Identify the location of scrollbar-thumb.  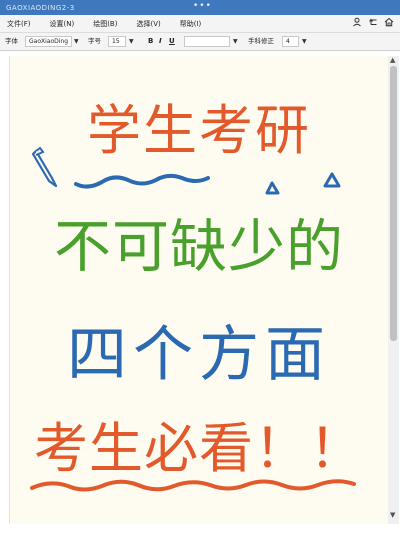
(393, 203).